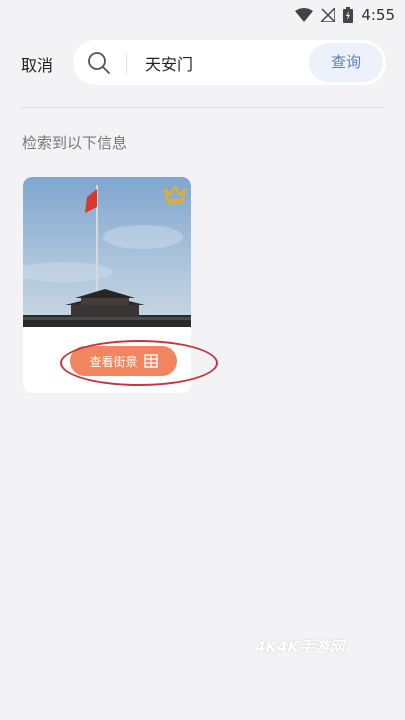 The image size is (405, 720). Describe the element at coordinates (202, 16) in the screenshot. I see `status-bar: 4:55` at that location.